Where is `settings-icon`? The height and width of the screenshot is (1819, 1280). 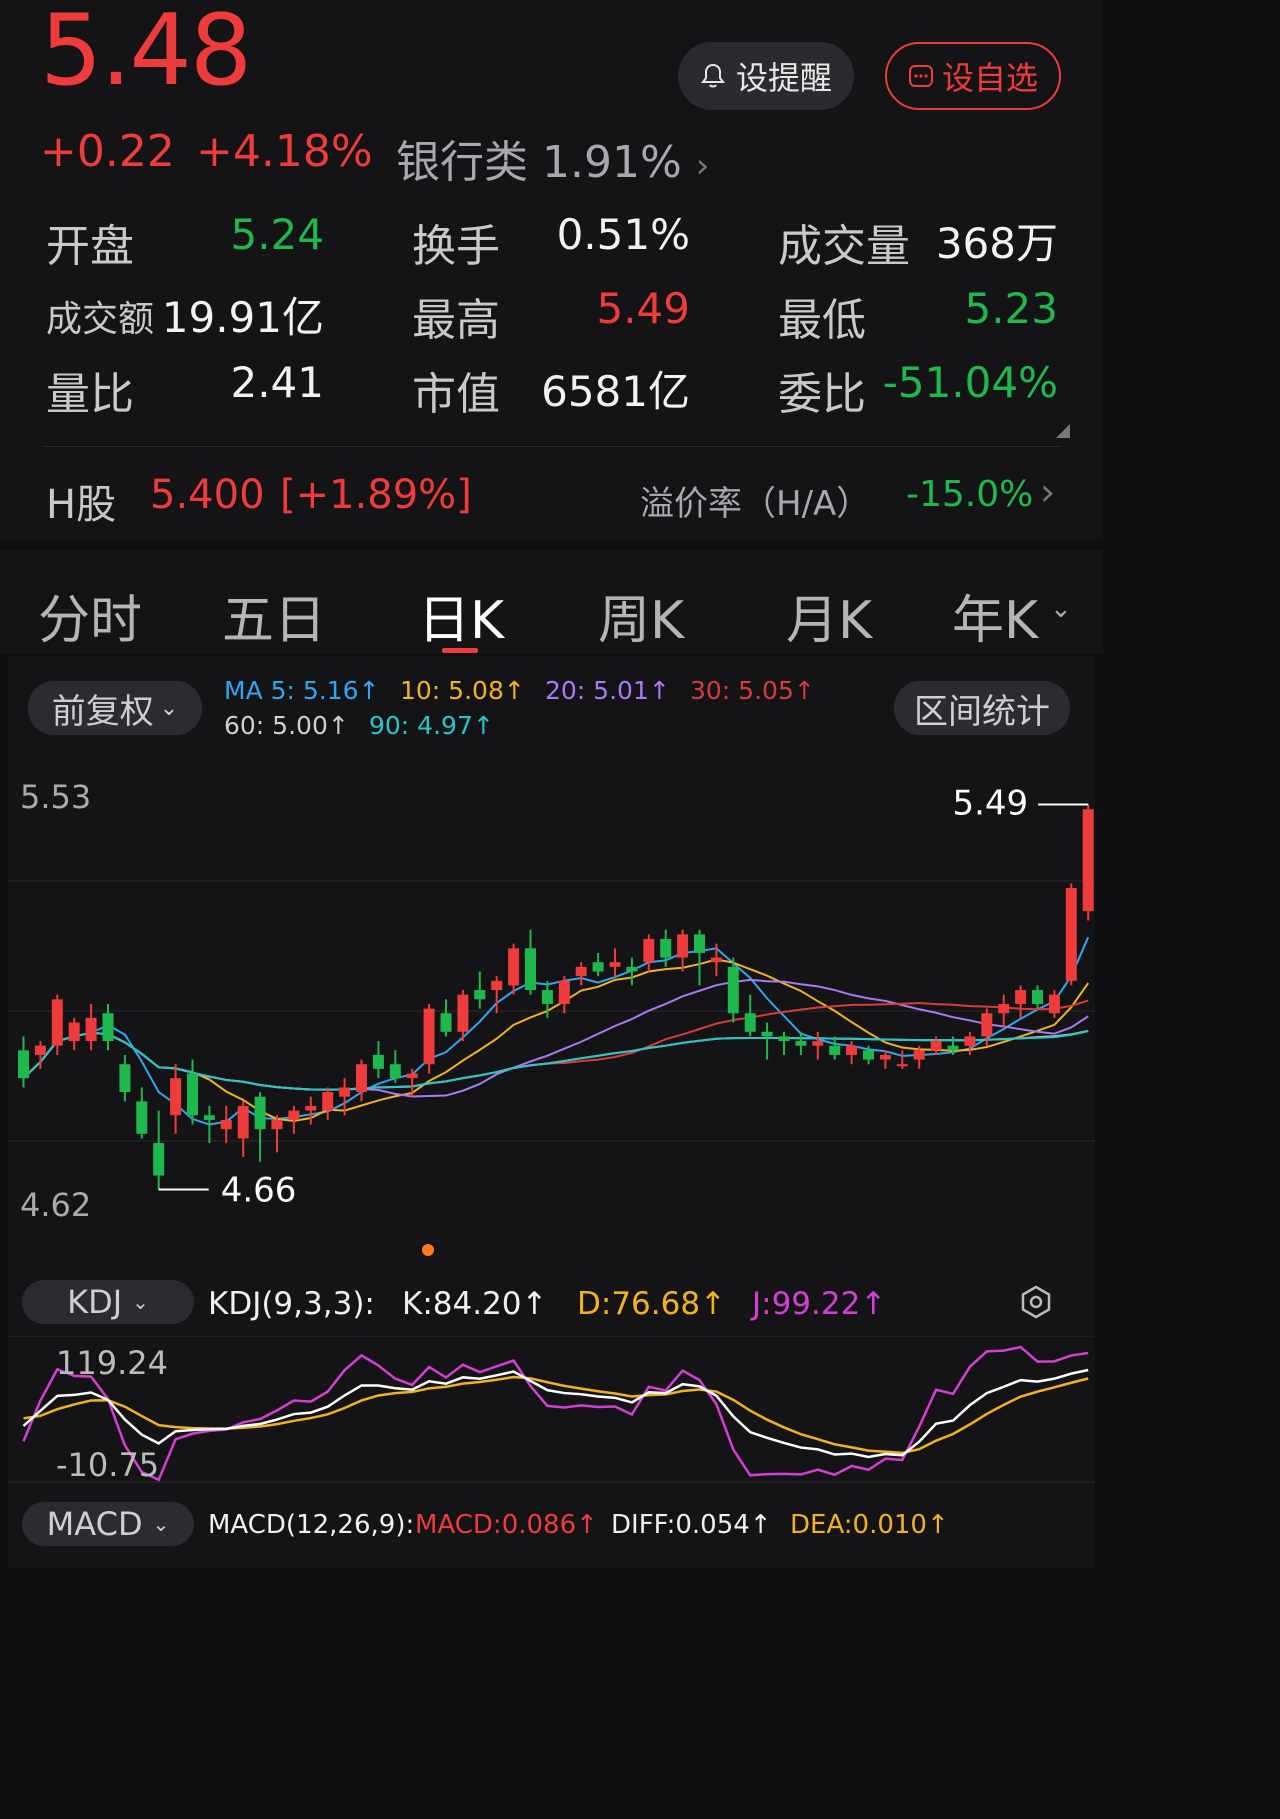 settings-icon is located at coordinates (1036, 1302).